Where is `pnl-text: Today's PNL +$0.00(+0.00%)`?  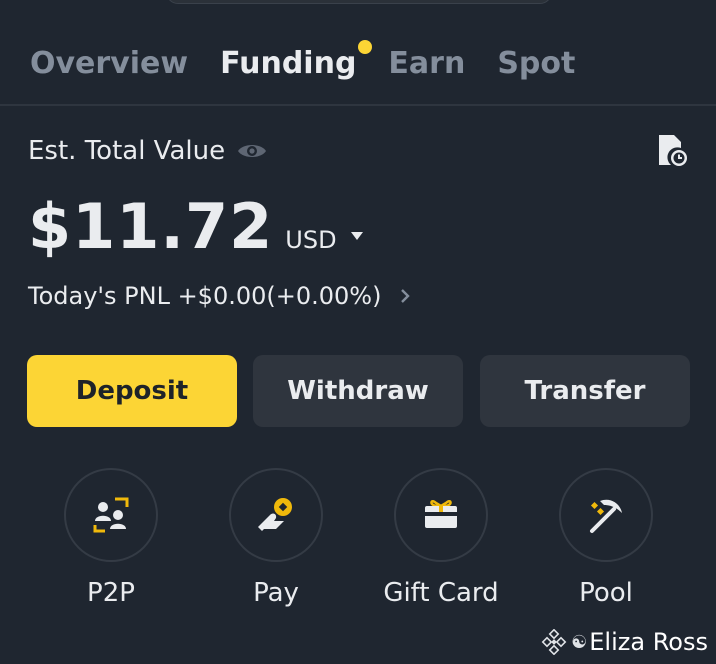
pnl-text: Today's PNL +$0.00(+0.00%) is located at coordinates (205, 296).